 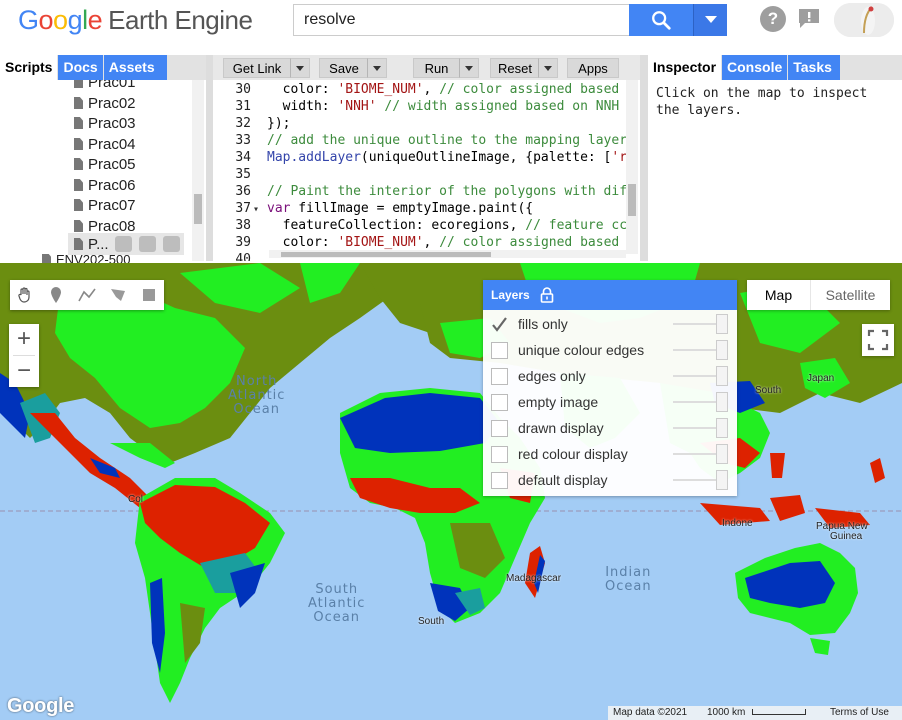 What do you see at coordinates (105, 205) in the screenshot?
I see `file-item: Prac07` at bounding box center [105, 205].